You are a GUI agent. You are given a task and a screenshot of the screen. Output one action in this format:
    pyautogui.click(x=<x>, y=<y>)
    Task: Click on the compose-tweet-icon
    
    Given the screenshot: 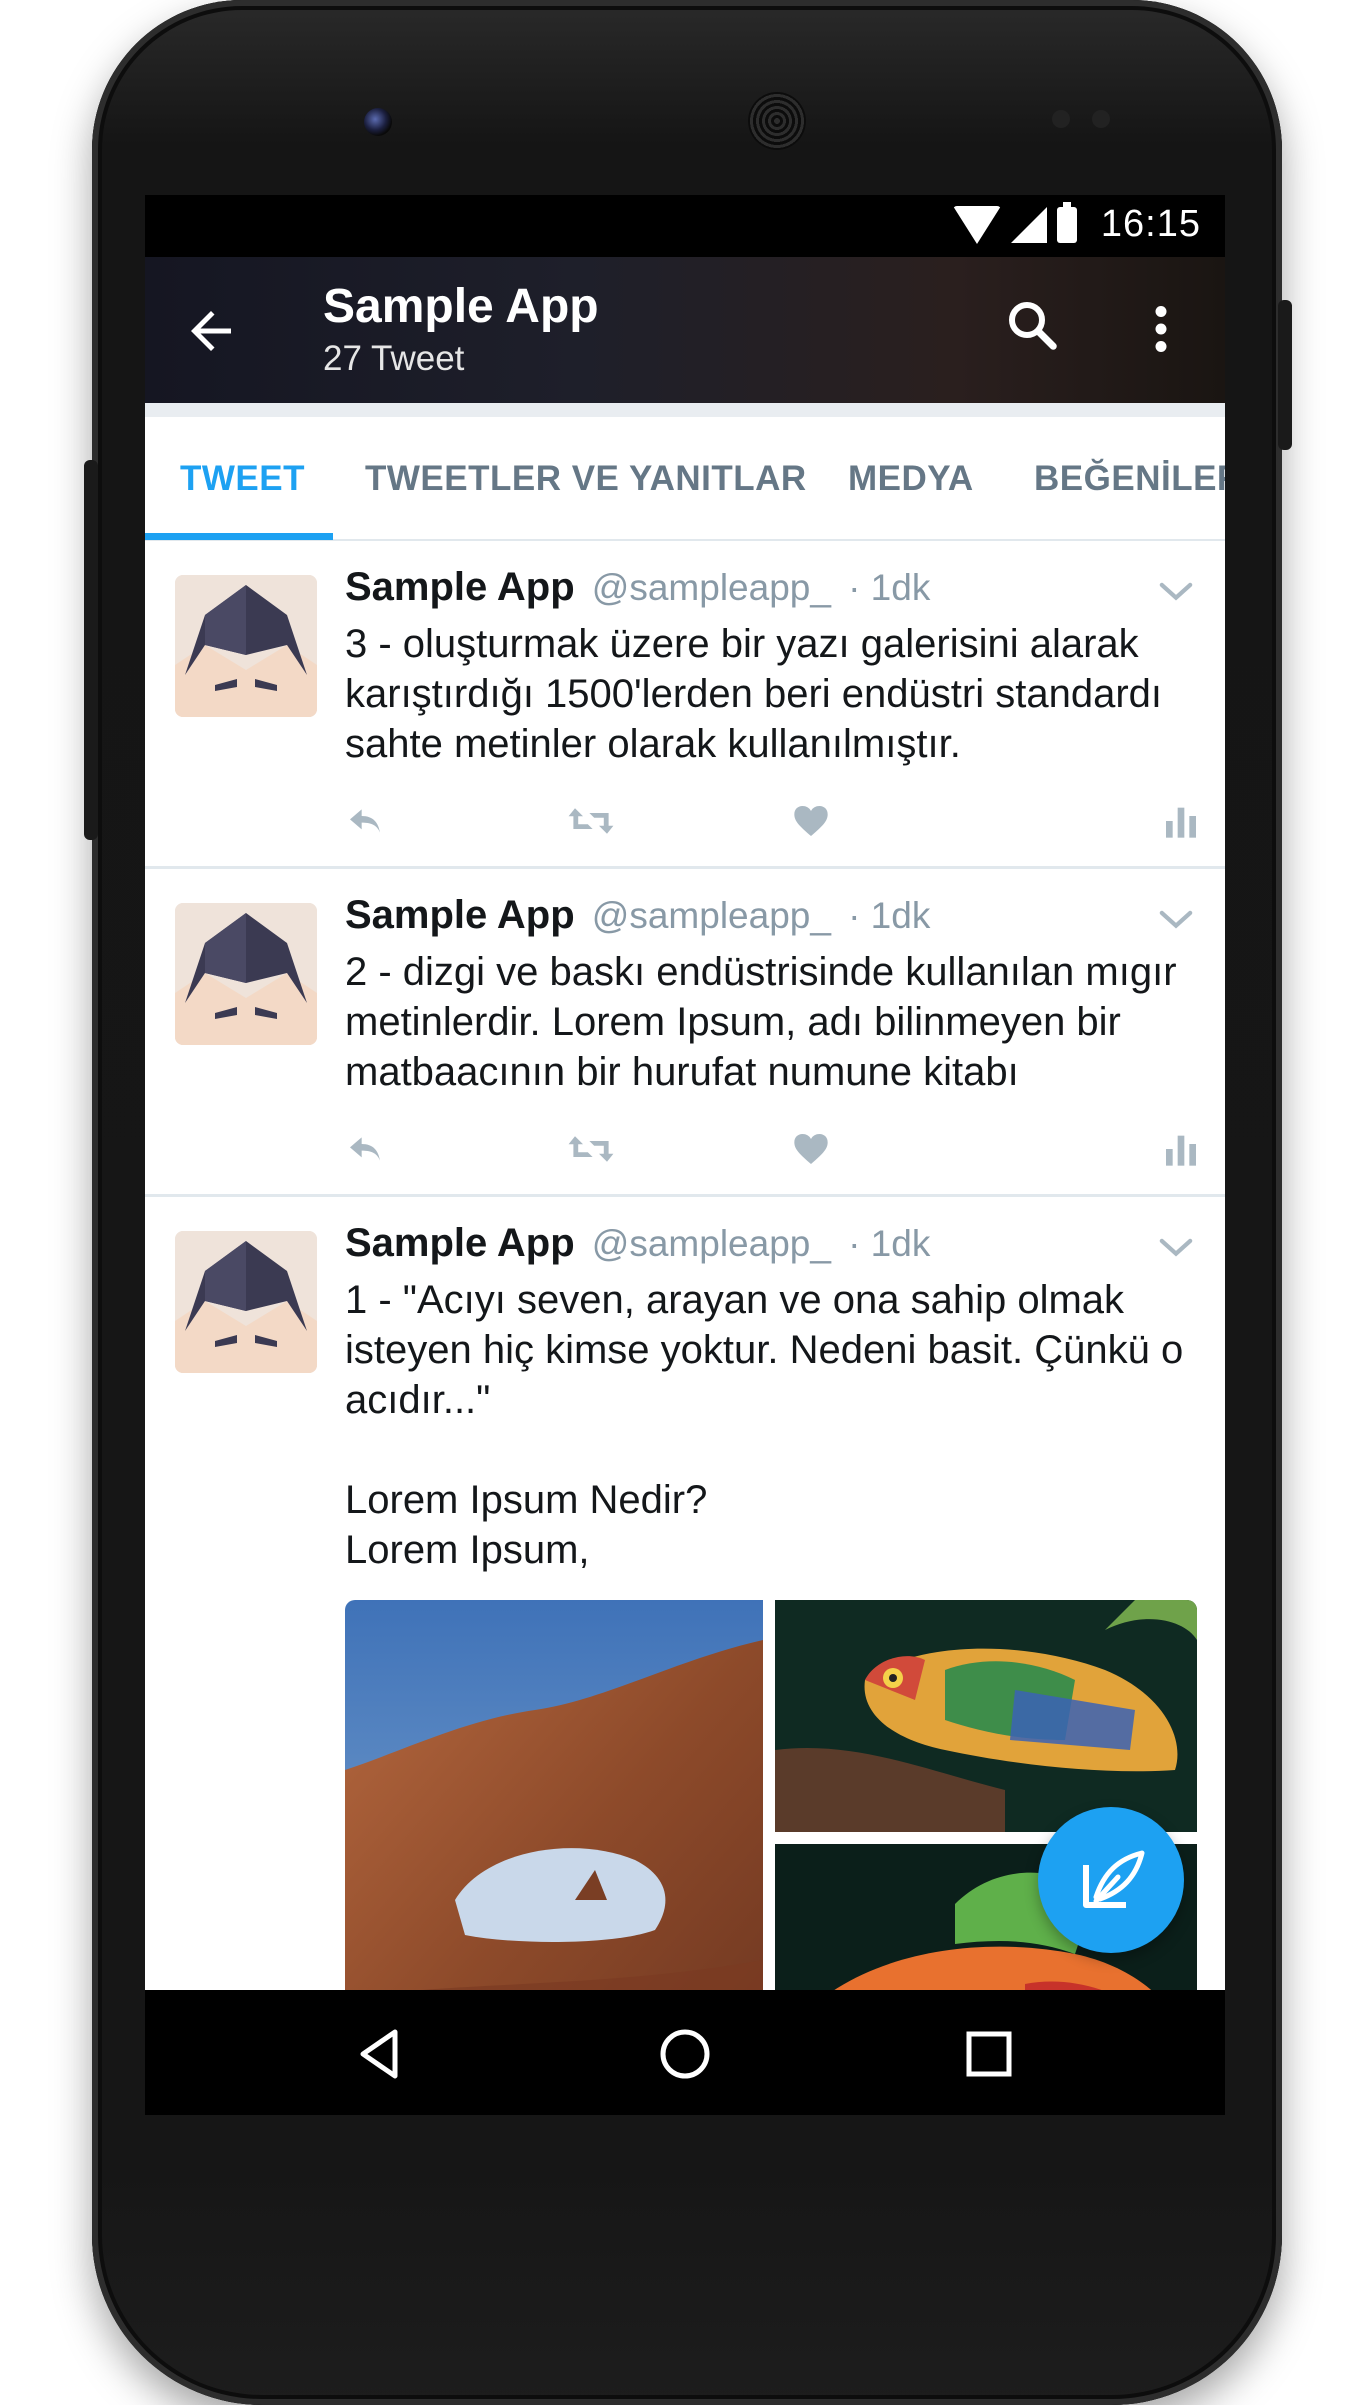 What is the action you would take?
    pyautogui.click(x=1114, y=1879)
    